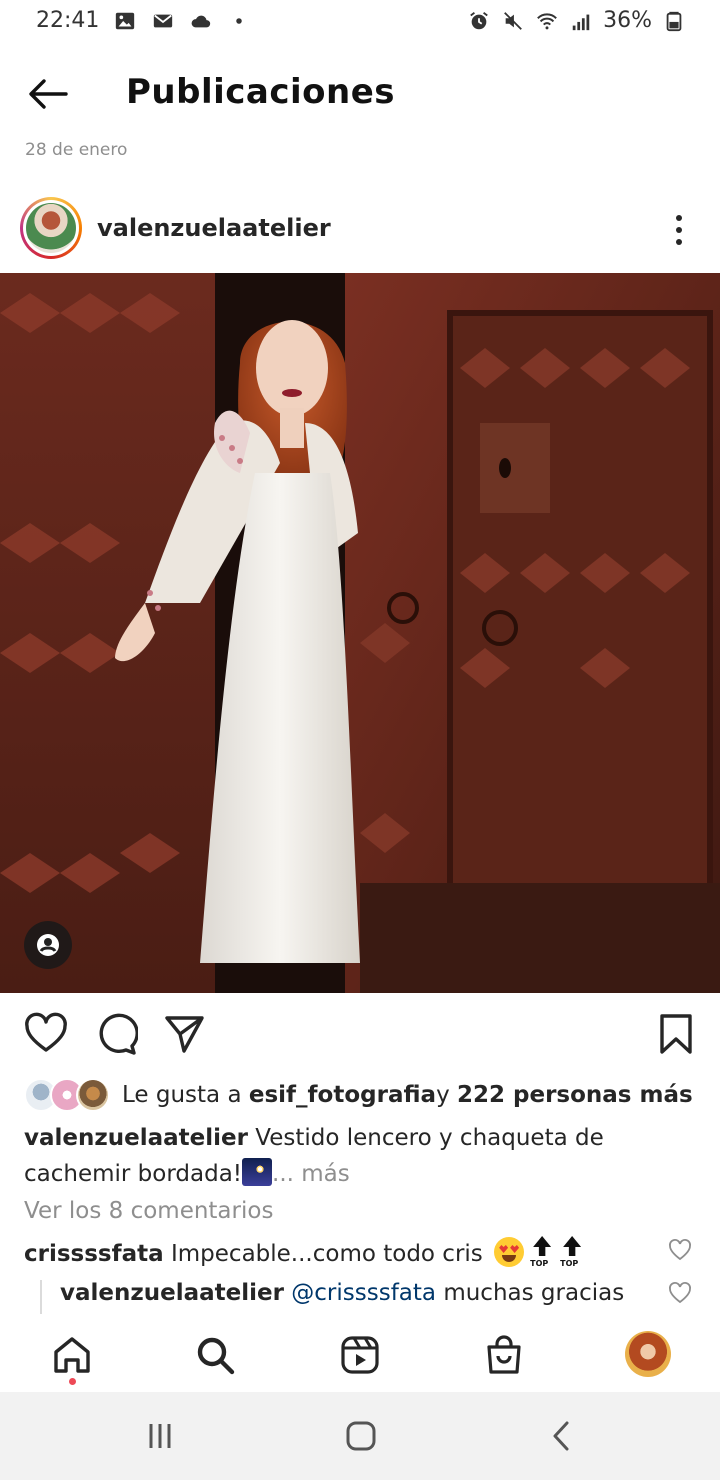 The height and width of the screenshot is (1480, 720). I want to click on recent-apps-button, so click(160, 1436).